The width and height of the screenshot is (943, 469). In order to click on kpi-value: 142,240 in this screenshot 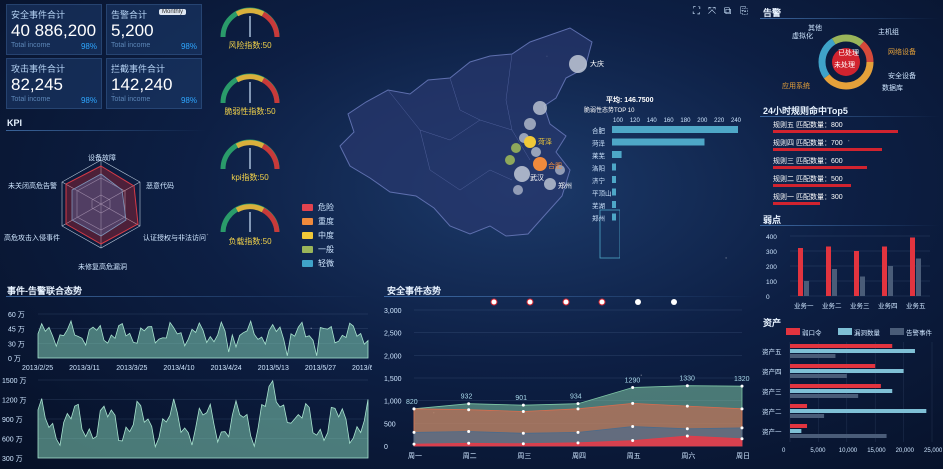, I will do `click(142, 84)`.